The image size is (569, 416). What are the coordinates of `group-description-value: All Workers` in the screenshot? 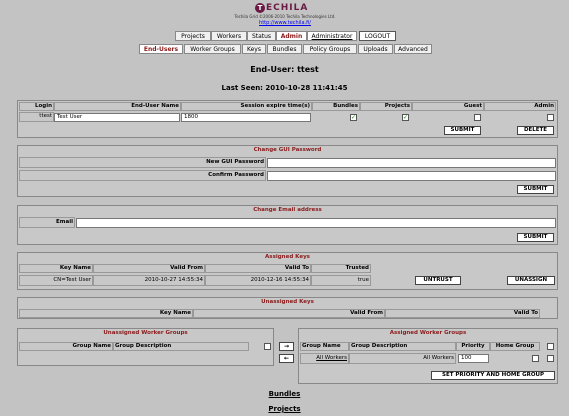 It's located at (402, 358).